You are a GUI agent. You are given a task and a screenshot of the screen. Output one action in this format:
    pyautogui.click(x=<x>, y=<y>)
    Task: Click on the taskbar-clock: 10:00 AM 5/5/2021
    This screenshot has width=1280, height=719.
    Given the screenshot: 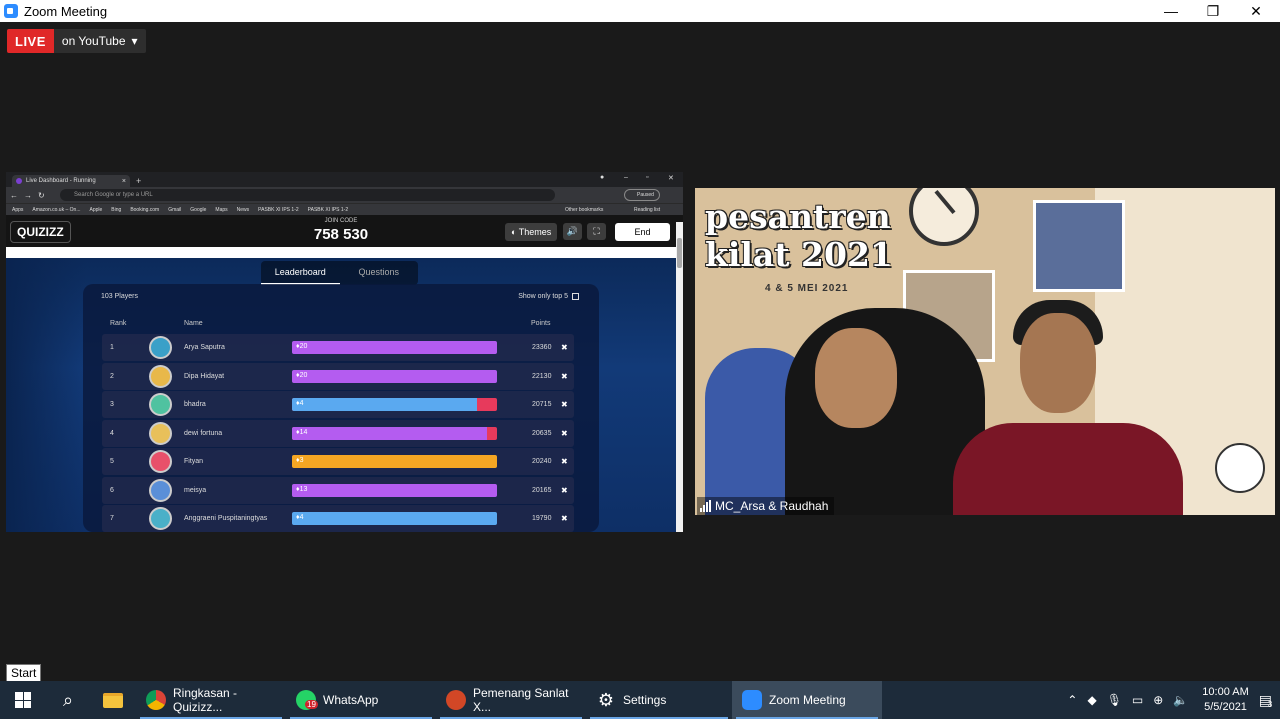 What is the action you would take?
    pyautogui.click(x=1225, y=700)
    